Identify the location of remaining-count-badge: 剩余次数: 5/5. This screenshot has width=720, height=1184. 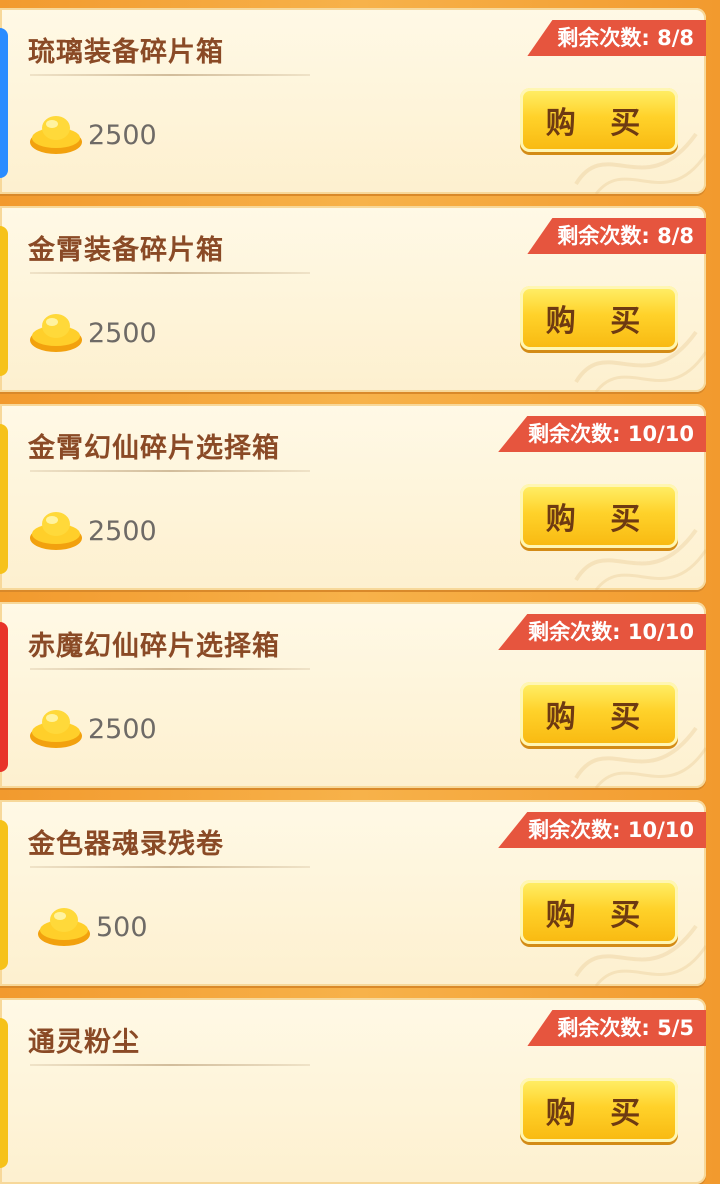
(616, 1028).